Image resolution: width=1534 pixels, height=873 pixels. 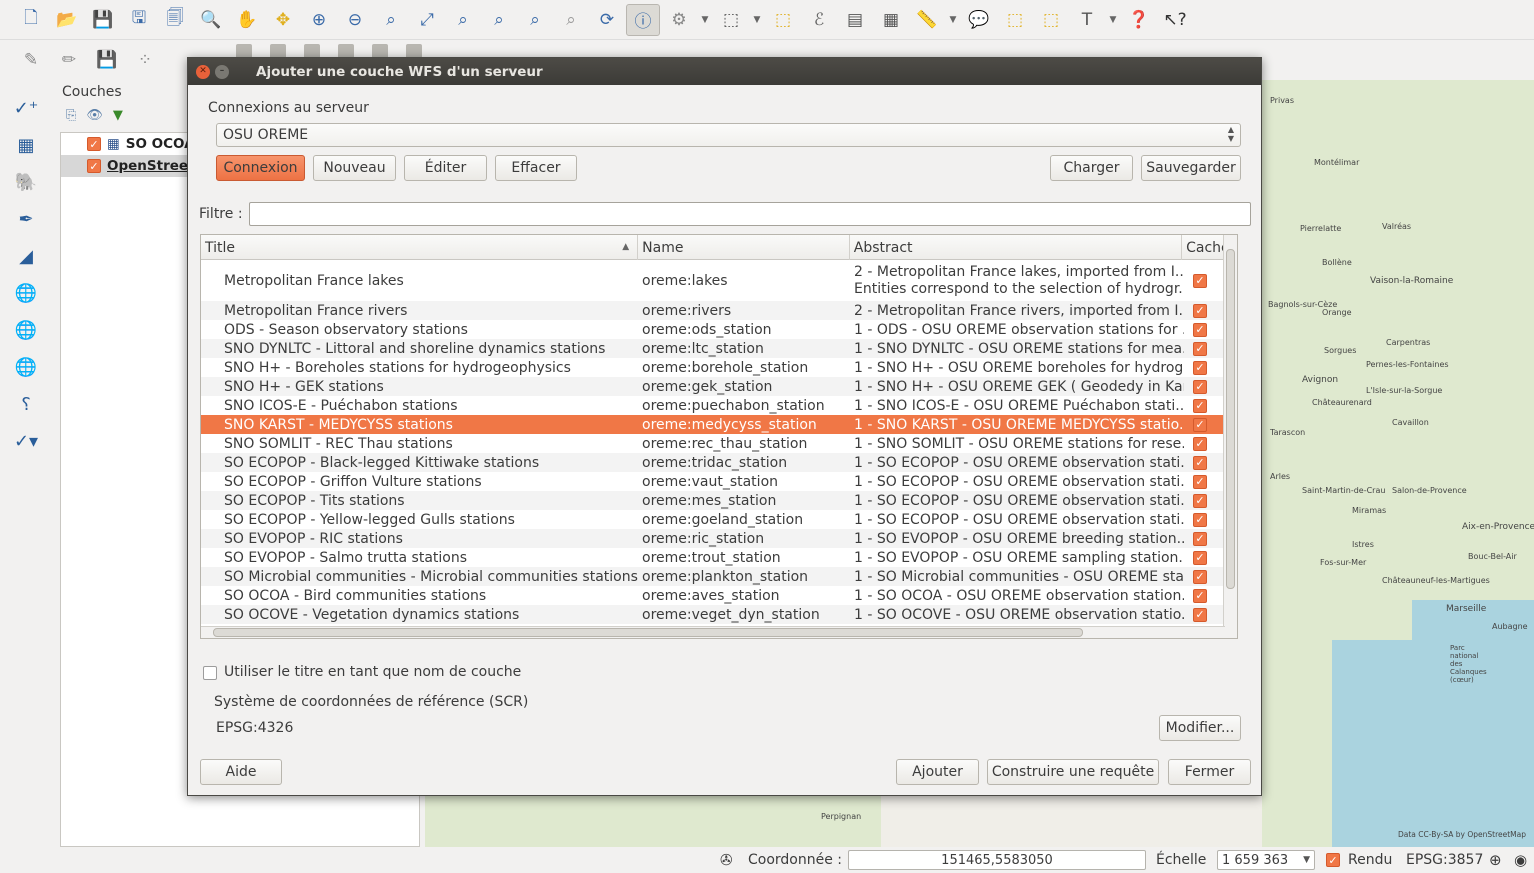 I want to click on close-button: Fermer, so click(x=1209, y=772).